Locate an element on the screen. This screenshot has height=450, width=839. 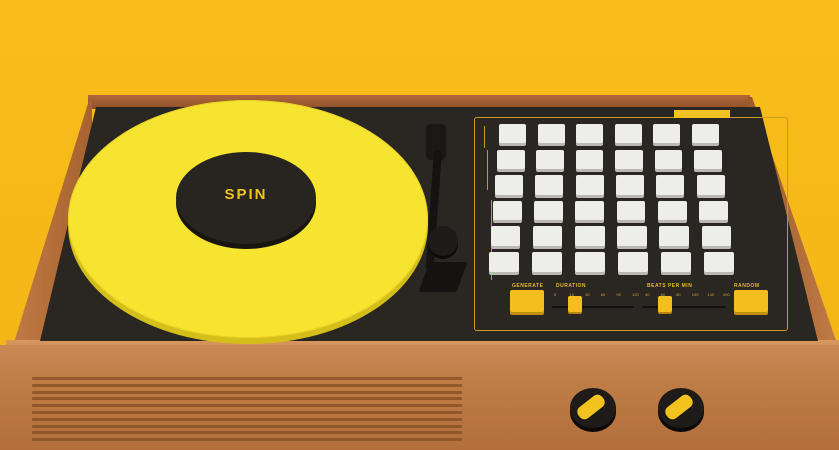
duration-label: DURATION is located at coordinates (571, 286).